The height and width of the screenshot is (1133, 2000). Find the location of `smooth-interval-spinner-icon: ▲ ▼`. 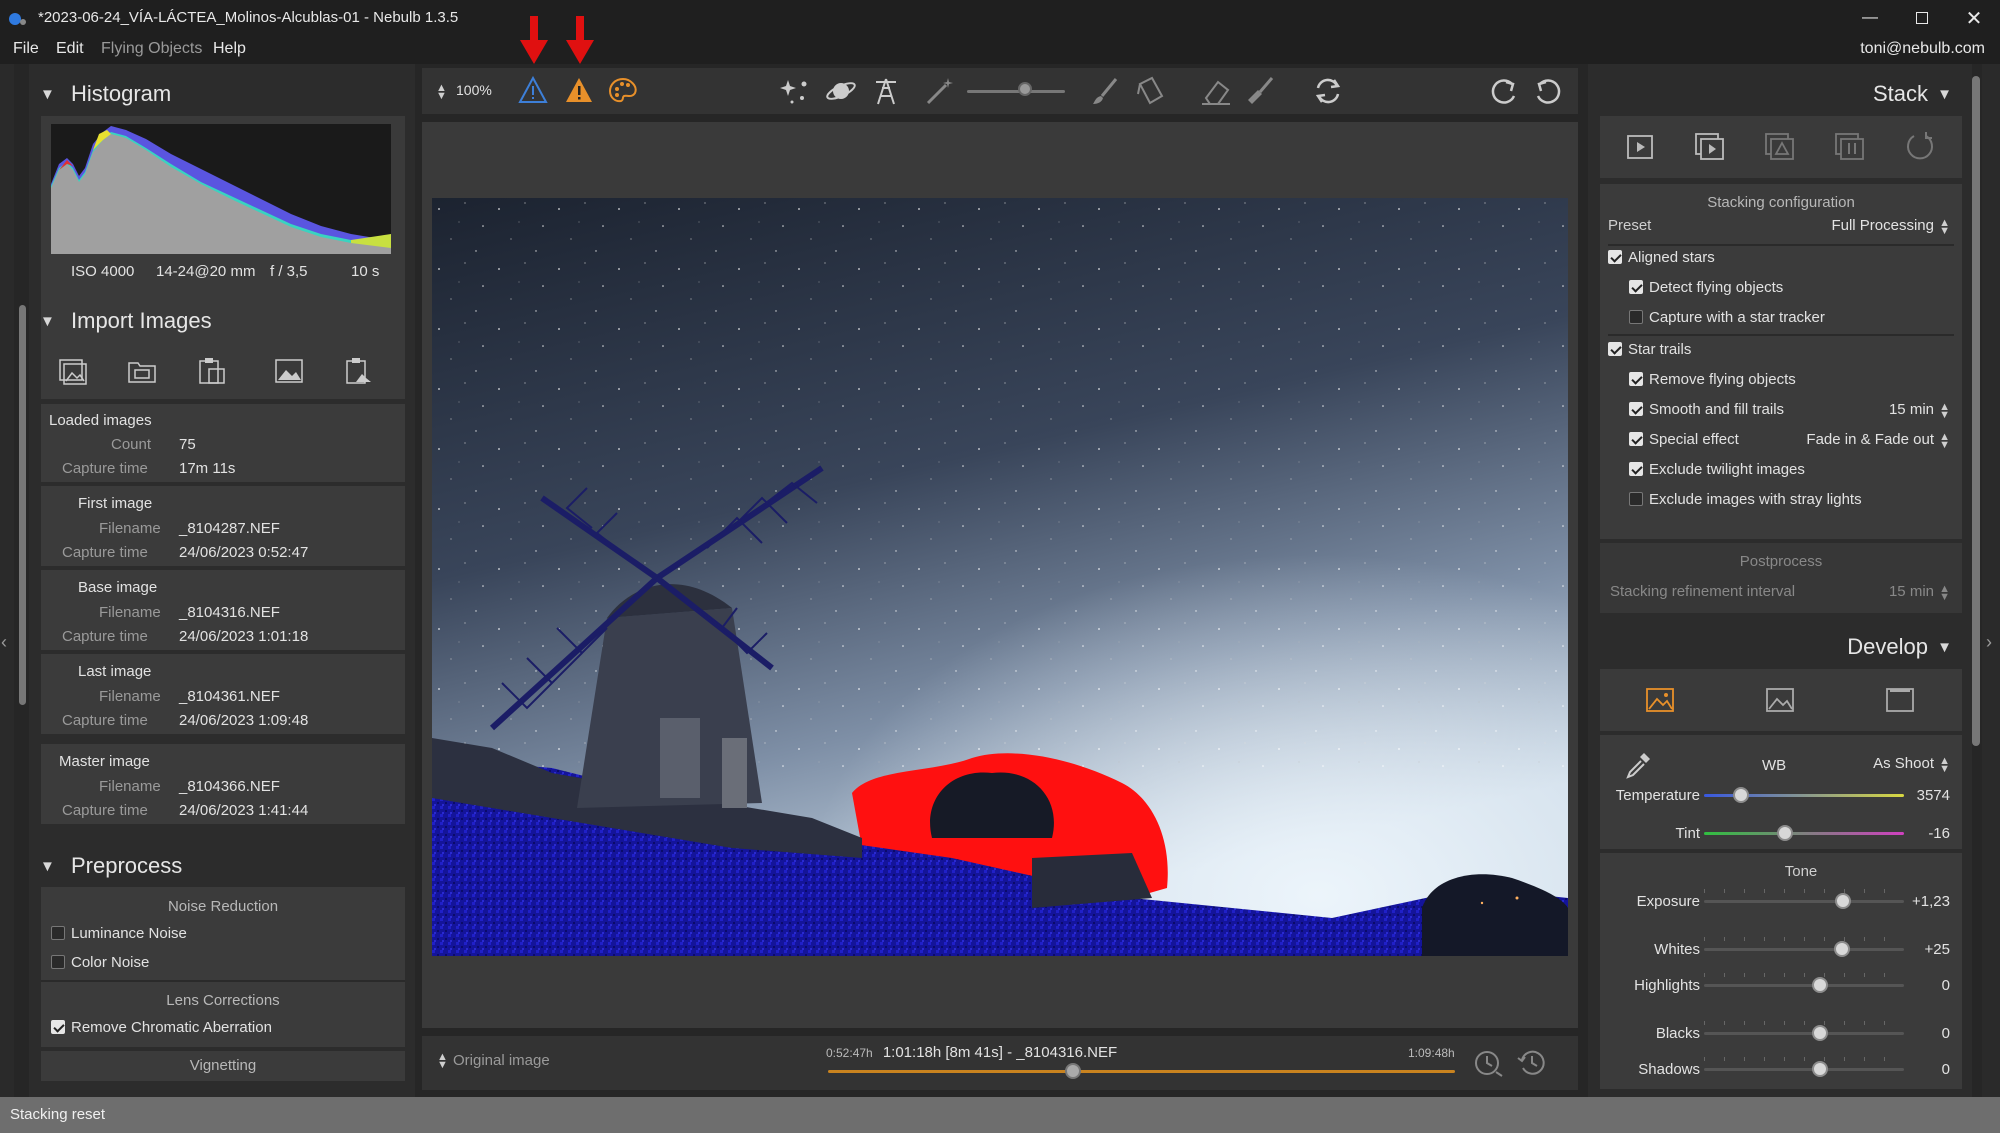

smooth-interval-spinner-icon: ▲ ▼ is located at coordinates (1944, 411).